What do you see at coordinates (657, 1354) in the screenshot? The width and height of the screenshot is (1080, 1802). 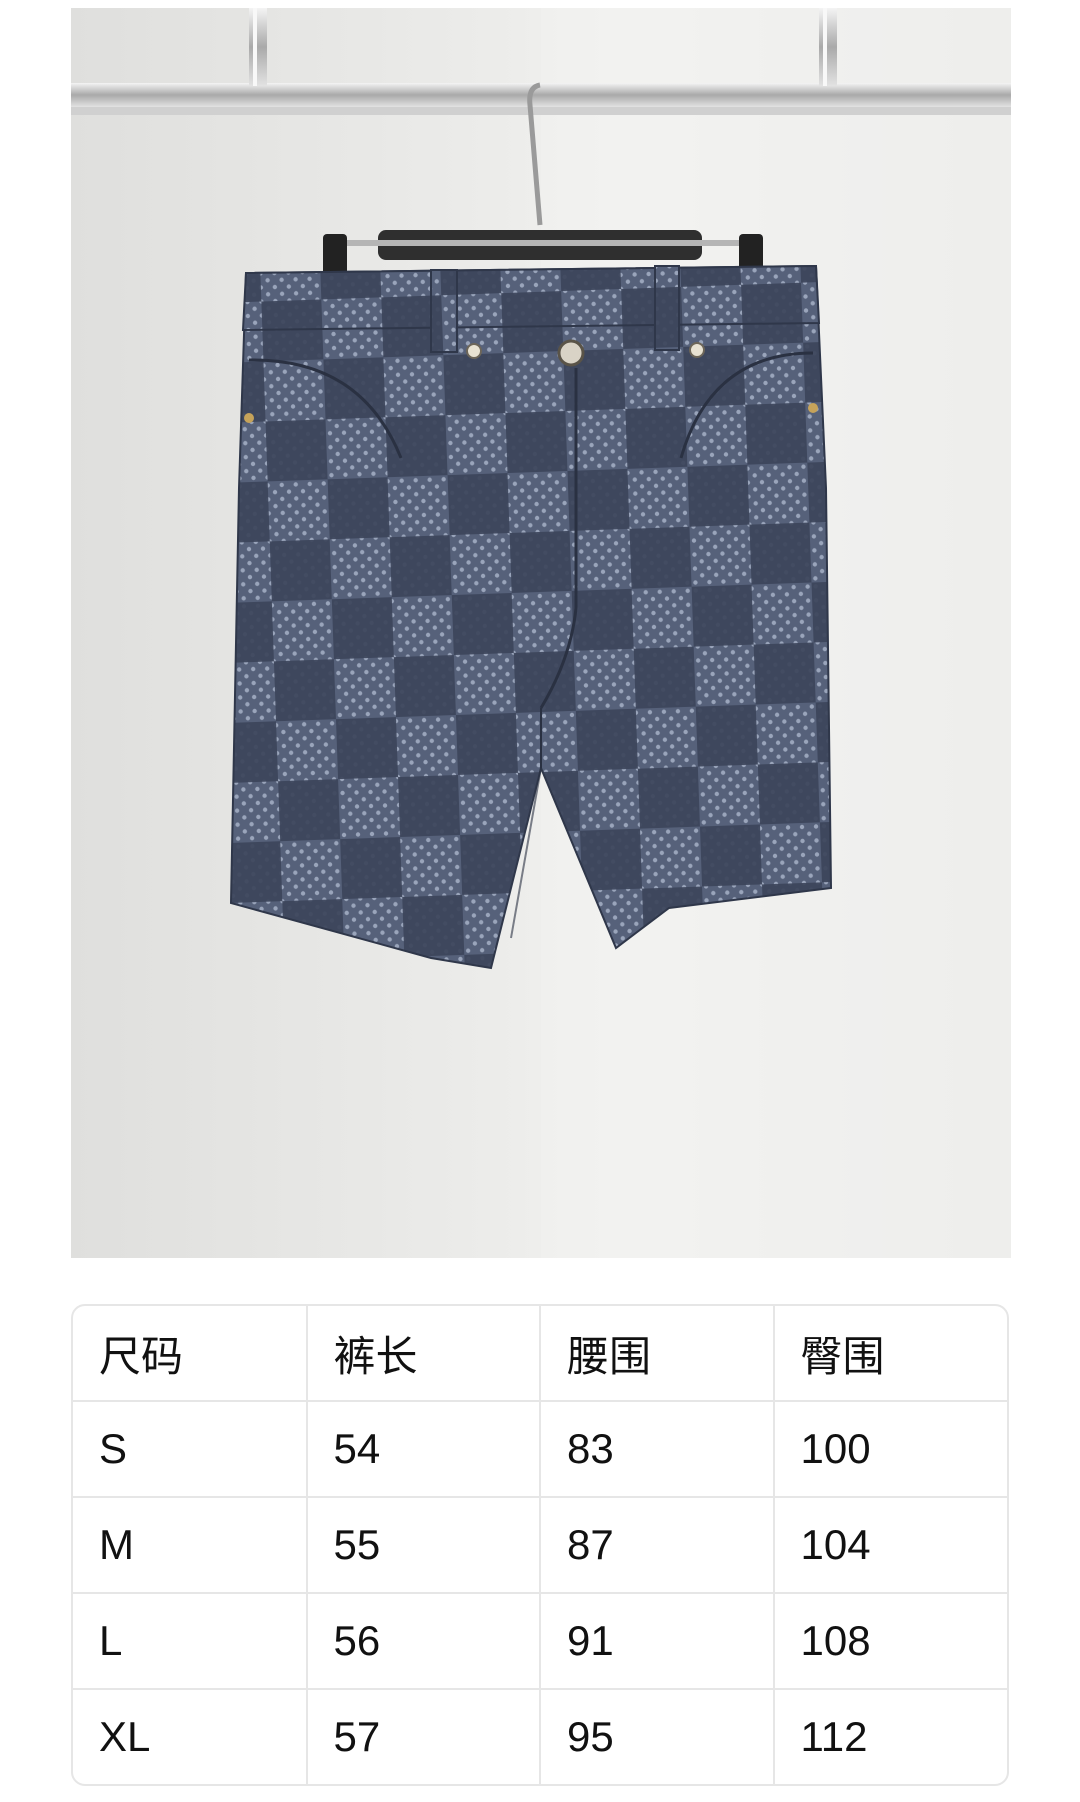 I see `header-waist: 腰围` at bounding box center [657, 1354].